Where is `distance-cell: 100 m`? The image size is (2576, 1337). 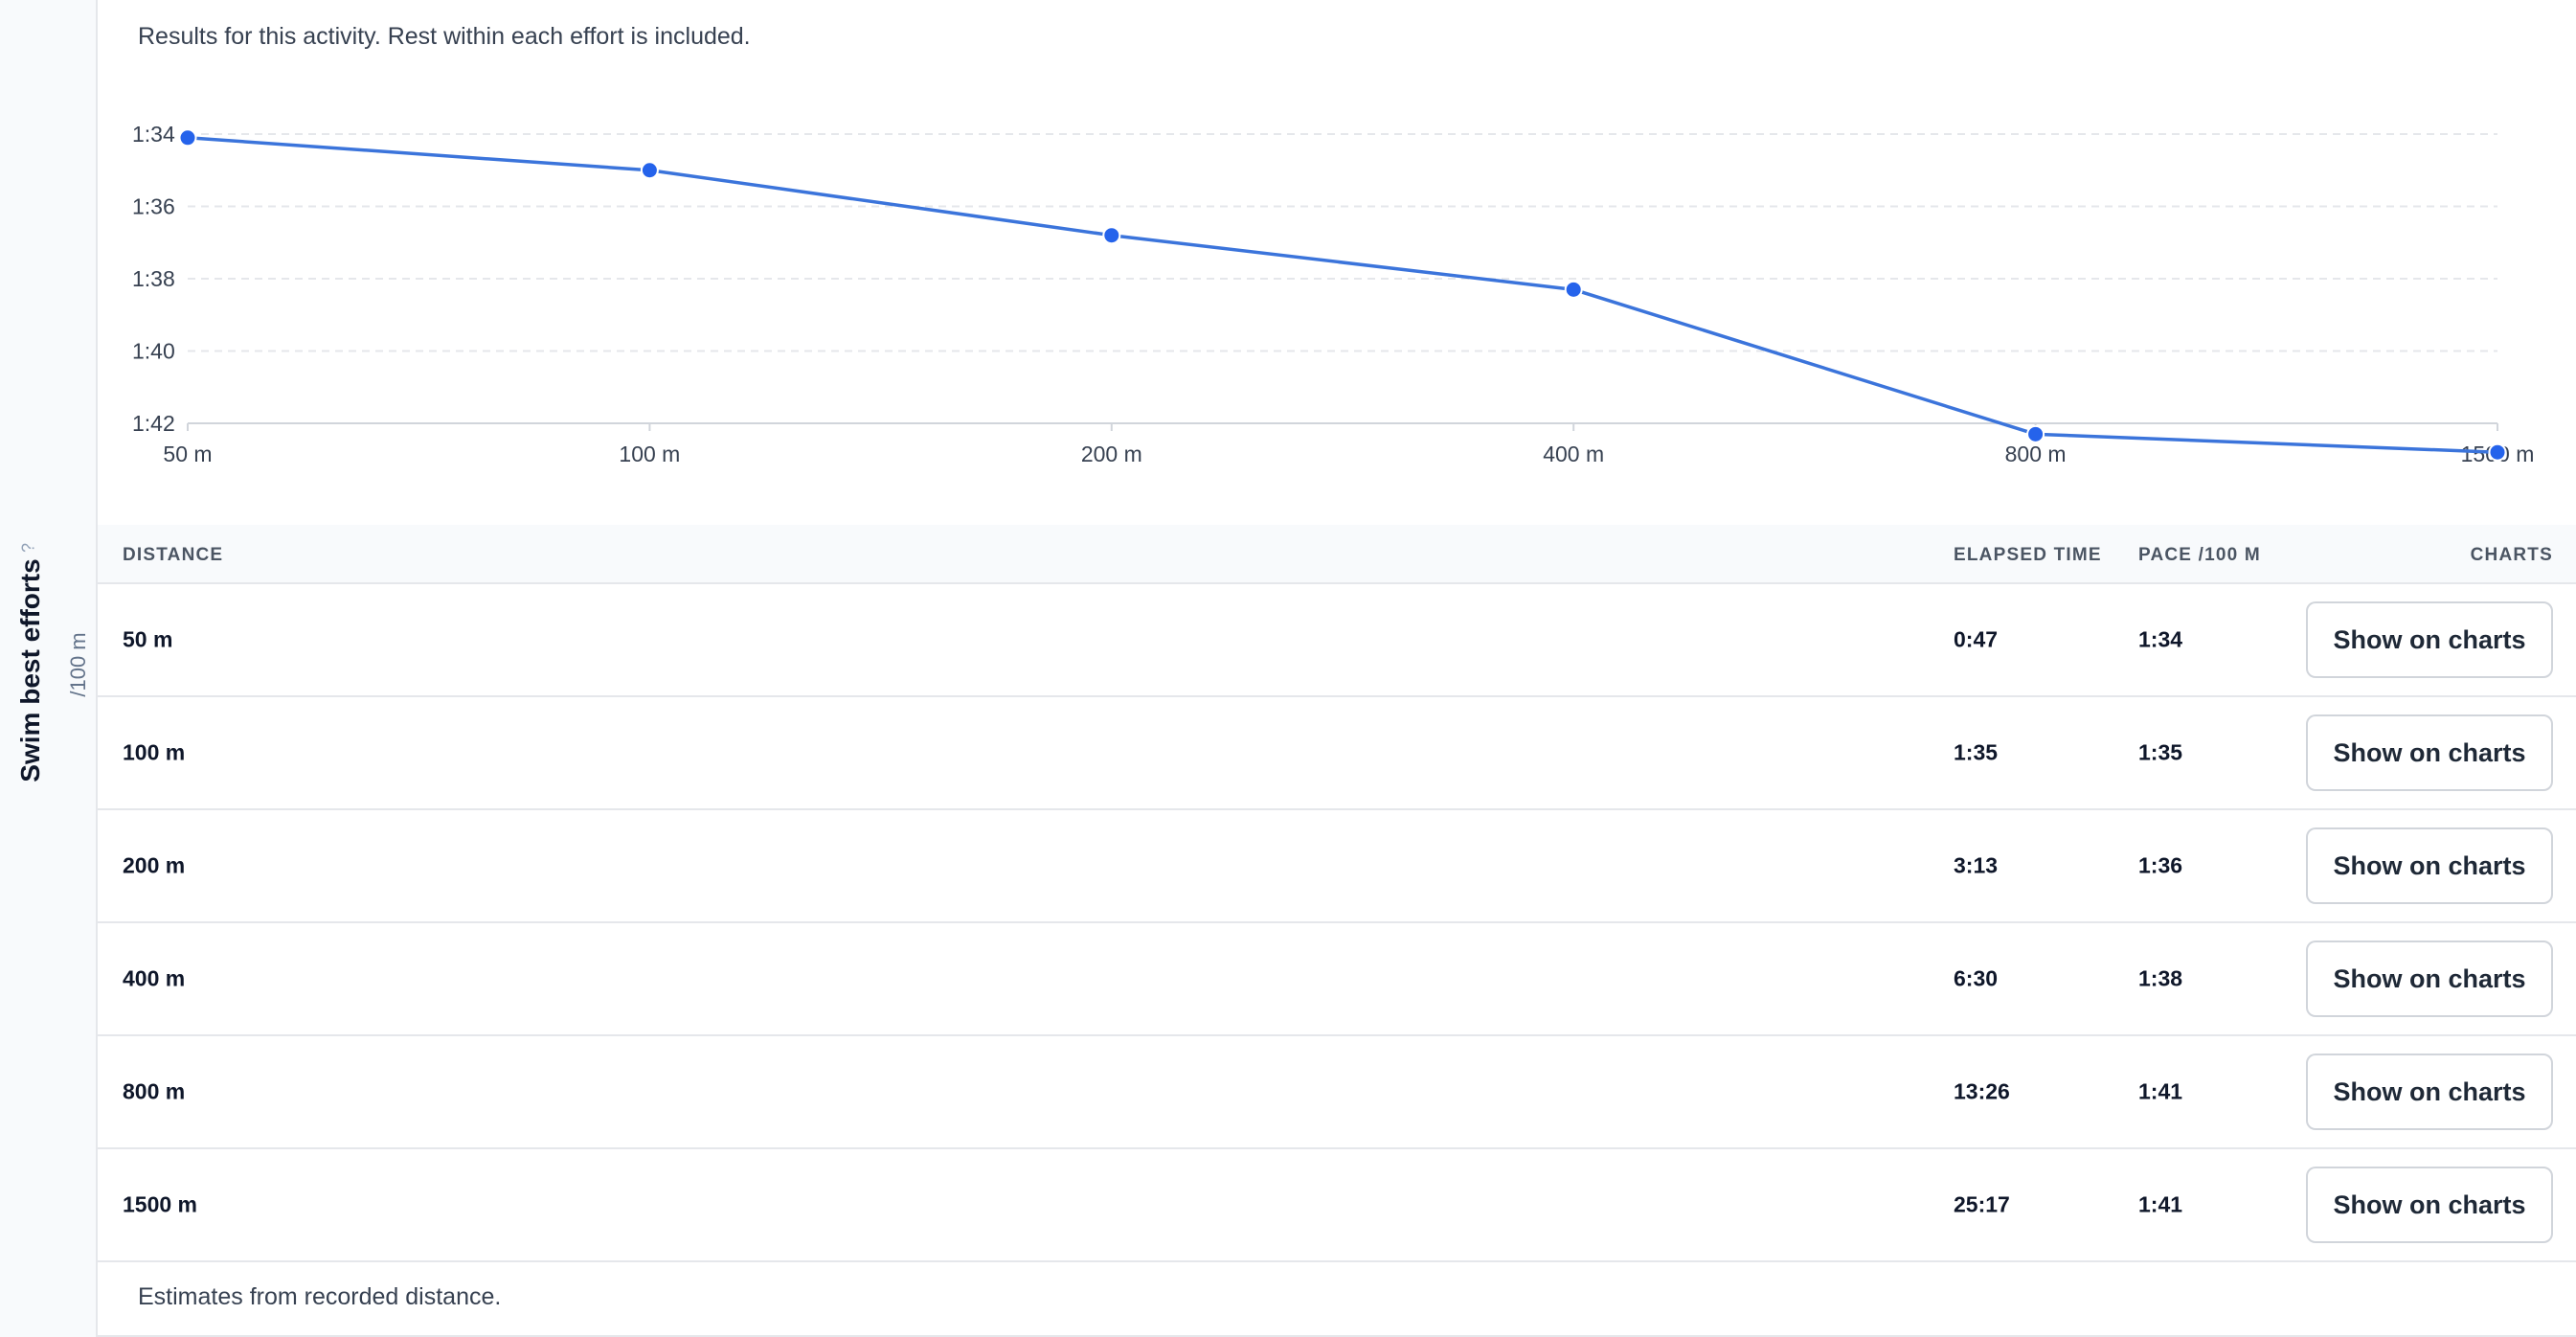
distance-cell: 100 m is located at coordinates (154, 752).